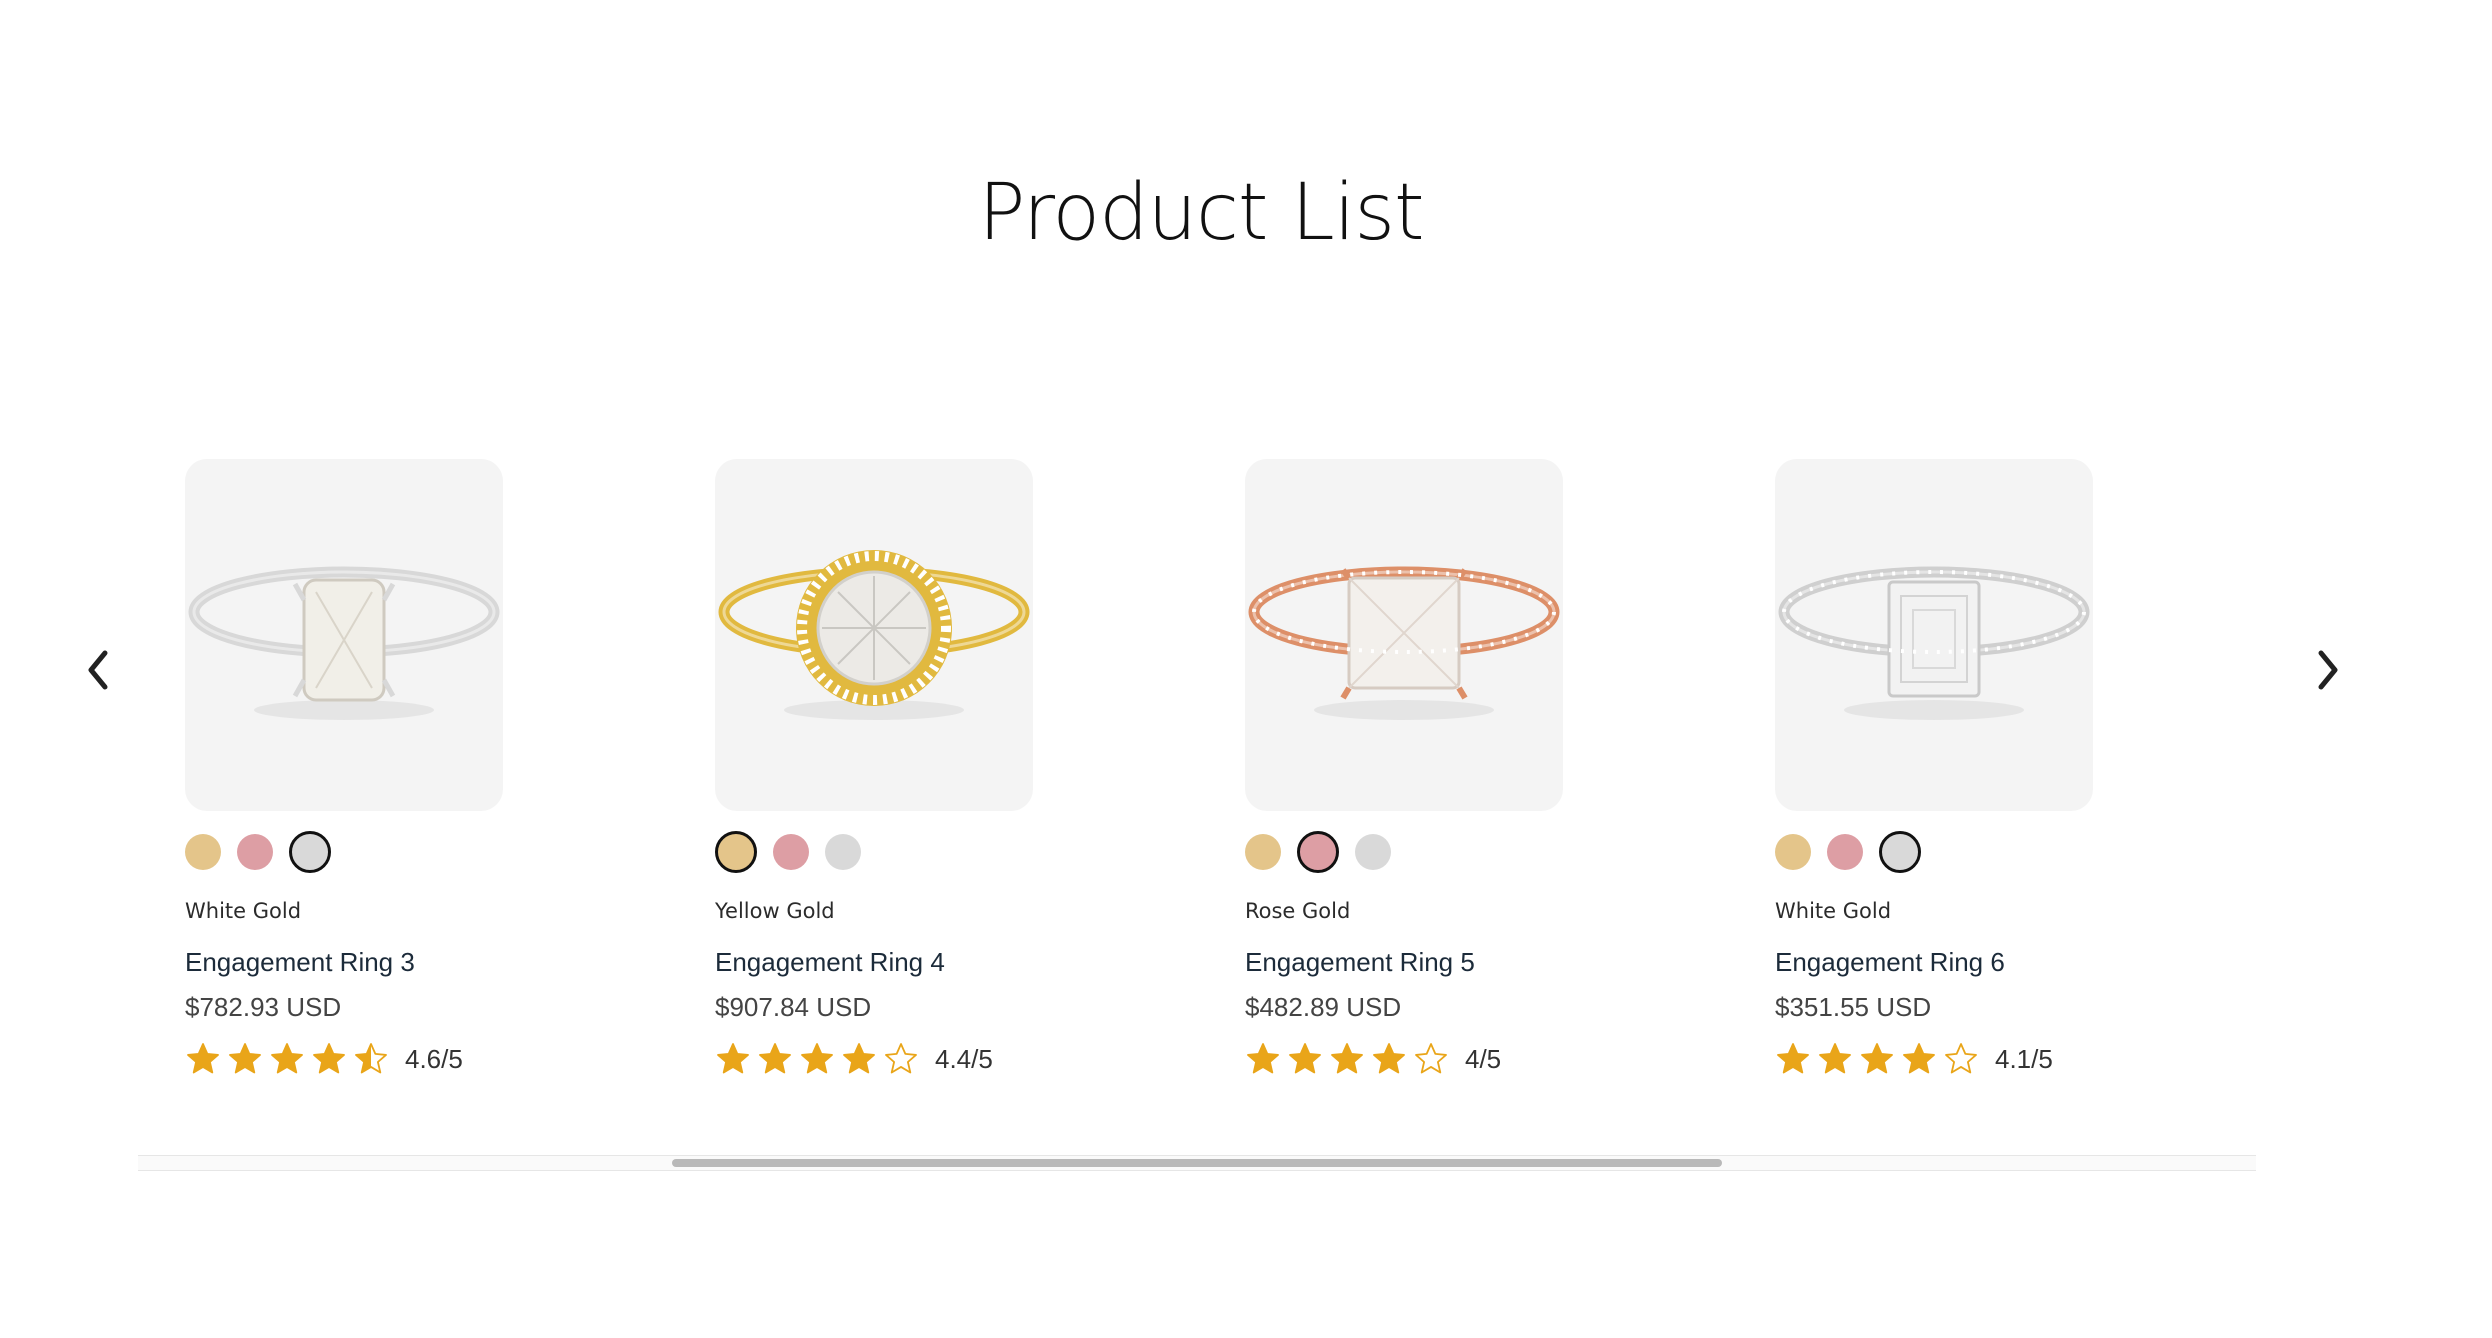 The image size is (2492, 1338). Describe the element at coordinates (1298, 911) in the screenshot. I see `product-metal: Rose Gold` at that location.